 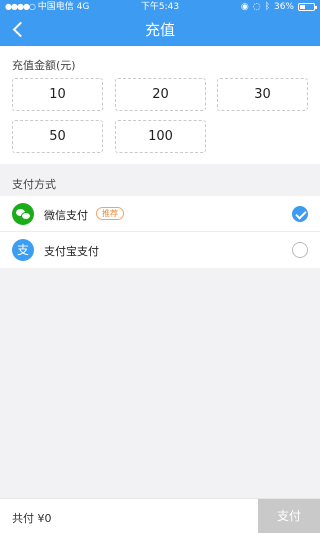 I want to click on payment-method-label: 支付方式, so click(x=34, y=184).